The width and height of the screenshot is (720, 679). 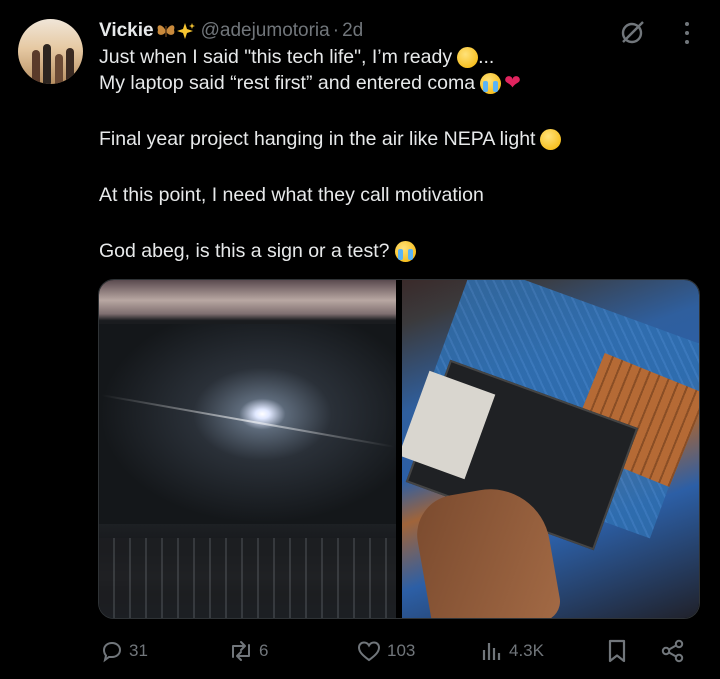 What do you see at coordinates (385, 651) in the screenshot?
I see `like-button: 103` at bounding box center [385, 651].